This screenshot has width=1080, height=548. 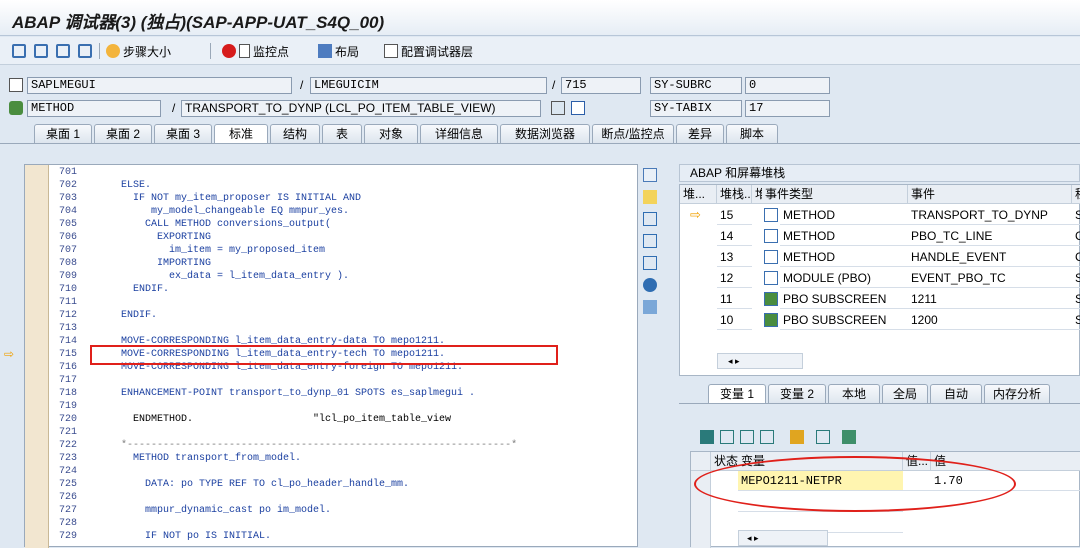 What do you see at coordinates (633, 133) in the screenshot?
I see `tab-breakpoints: 断点/监控点` at bounding box center [633, 133].